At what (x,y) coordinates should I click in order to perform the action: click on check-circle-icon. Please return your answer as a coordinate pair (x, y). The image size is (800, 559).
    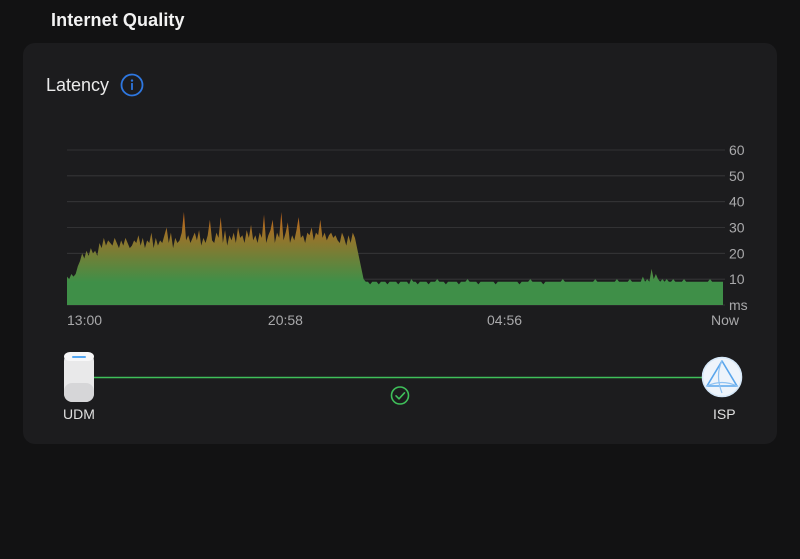
    Looking at the image, I should click on (400, 395).